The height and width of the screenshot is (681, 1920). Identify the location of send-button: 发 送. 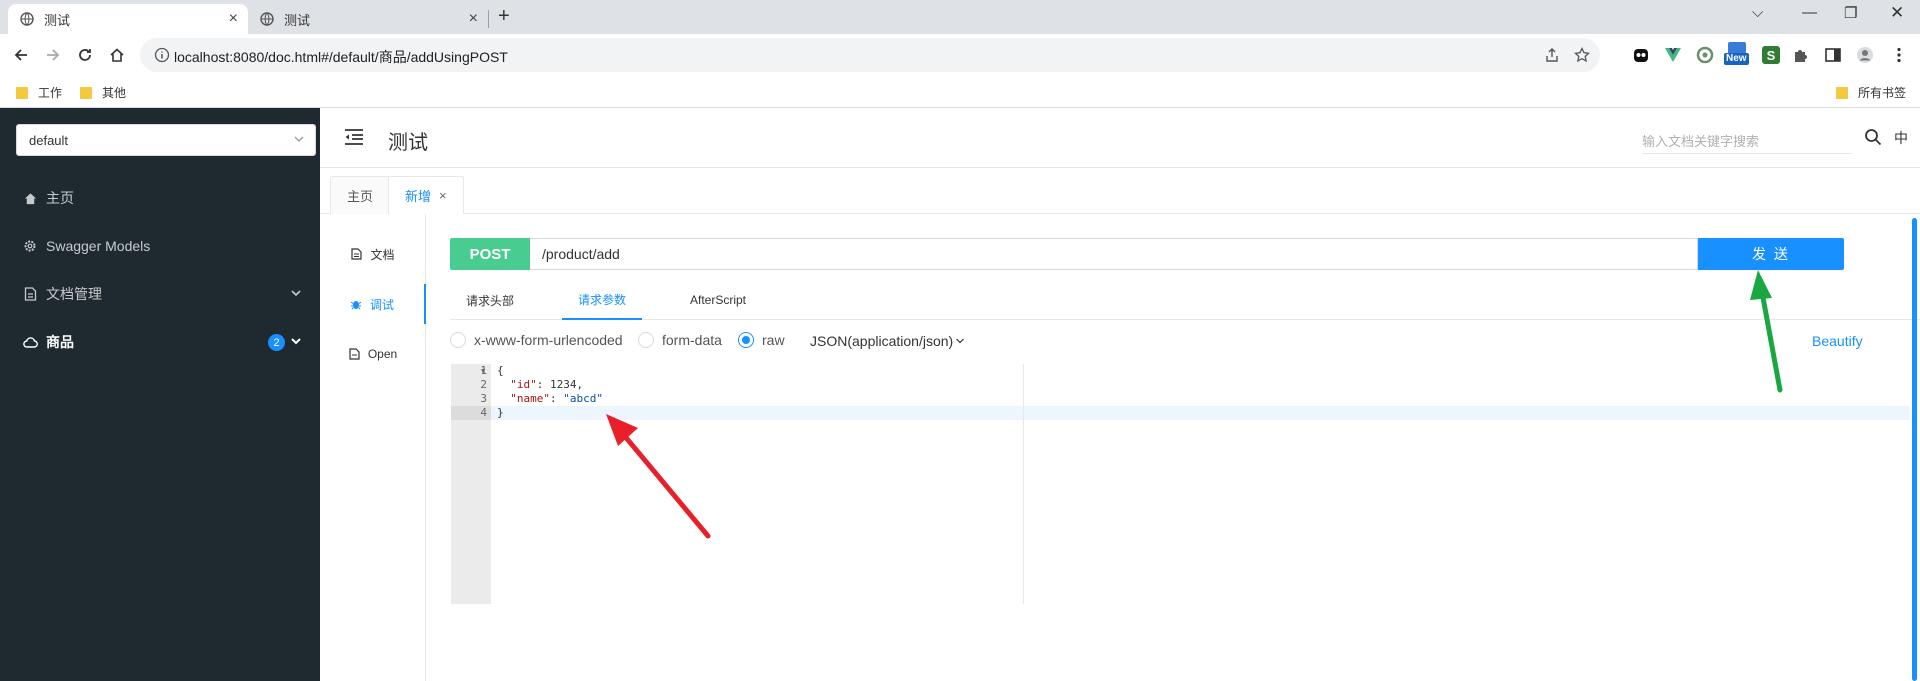
(1771, 254).